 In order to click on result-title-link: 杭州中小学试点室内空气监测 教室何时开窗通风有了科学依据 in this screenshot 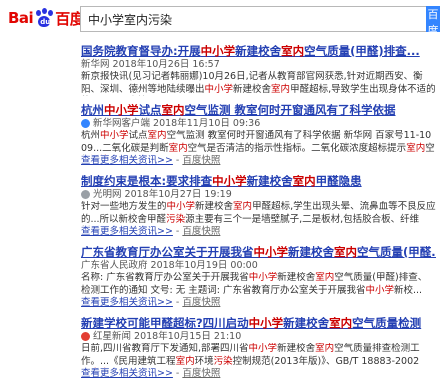, I will do `click(258, 110)`.